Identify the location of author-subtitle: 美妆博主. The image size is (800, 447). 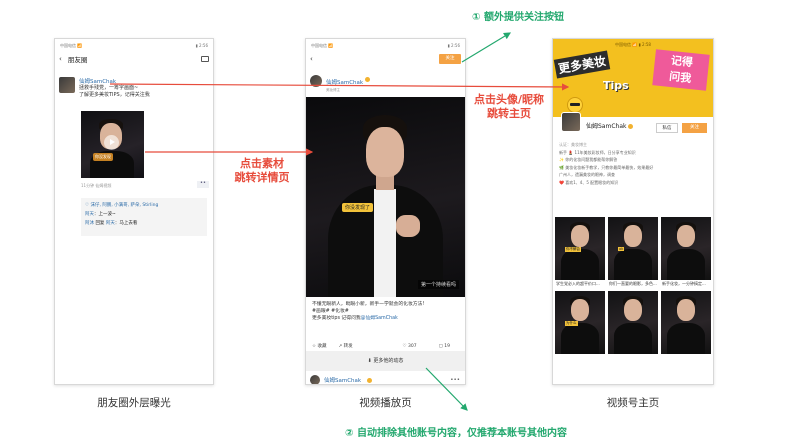
(333, 90).